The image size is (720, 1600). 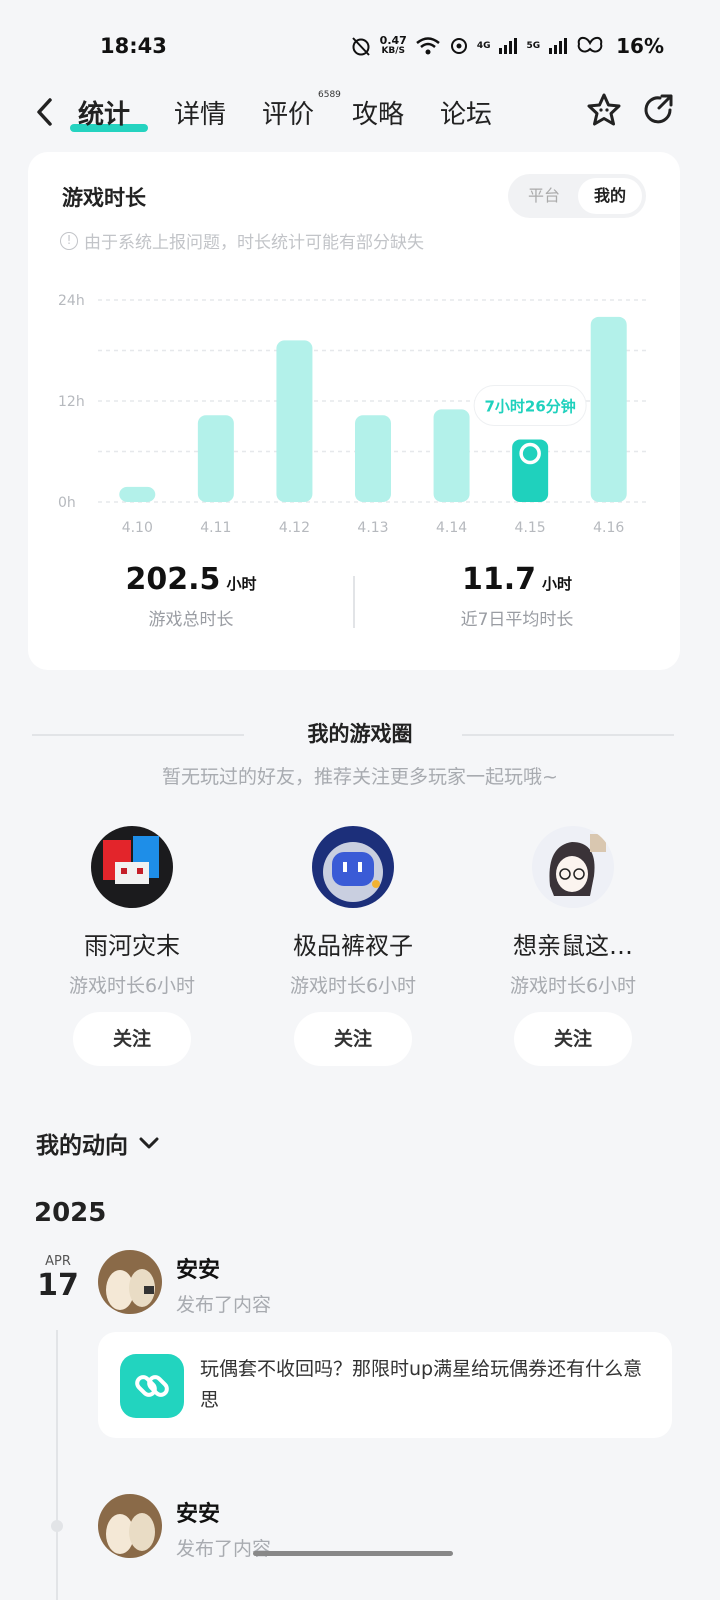 I want to click on chevron-down-icon, so click(x=149, y=1143).